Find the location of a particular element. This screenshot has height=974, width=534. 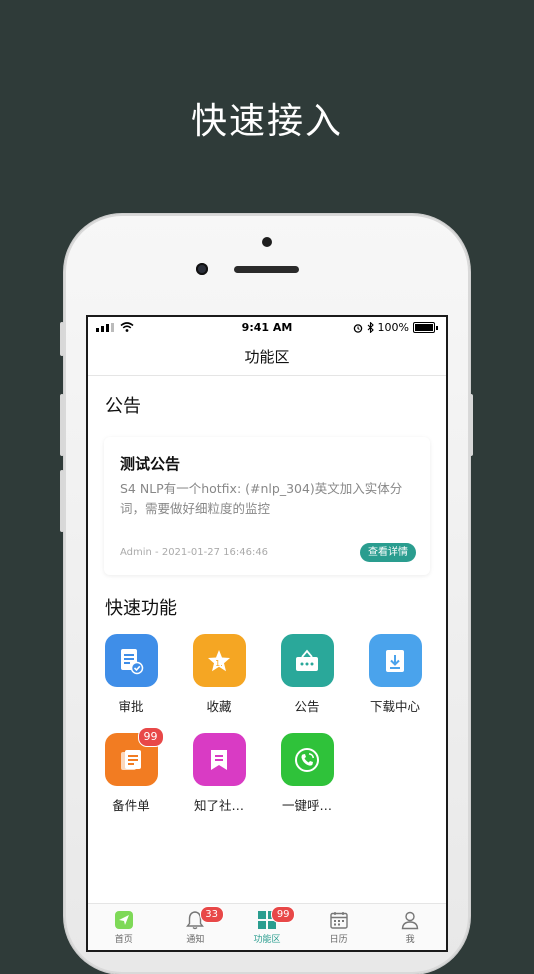

notice-card-title: 测试公告 is located at coordinates (150, 464).